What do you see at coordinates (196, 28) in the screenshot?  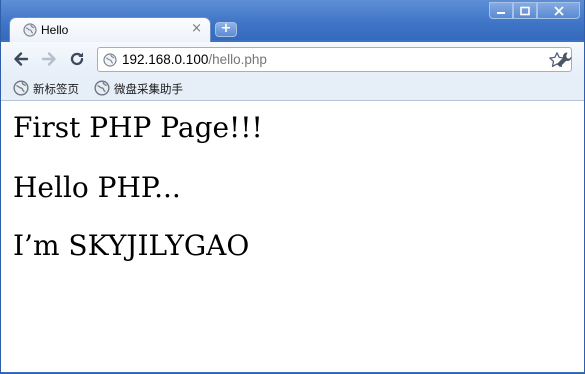 I see `tab-close-icon: ×` at bounding box center [196, 28].